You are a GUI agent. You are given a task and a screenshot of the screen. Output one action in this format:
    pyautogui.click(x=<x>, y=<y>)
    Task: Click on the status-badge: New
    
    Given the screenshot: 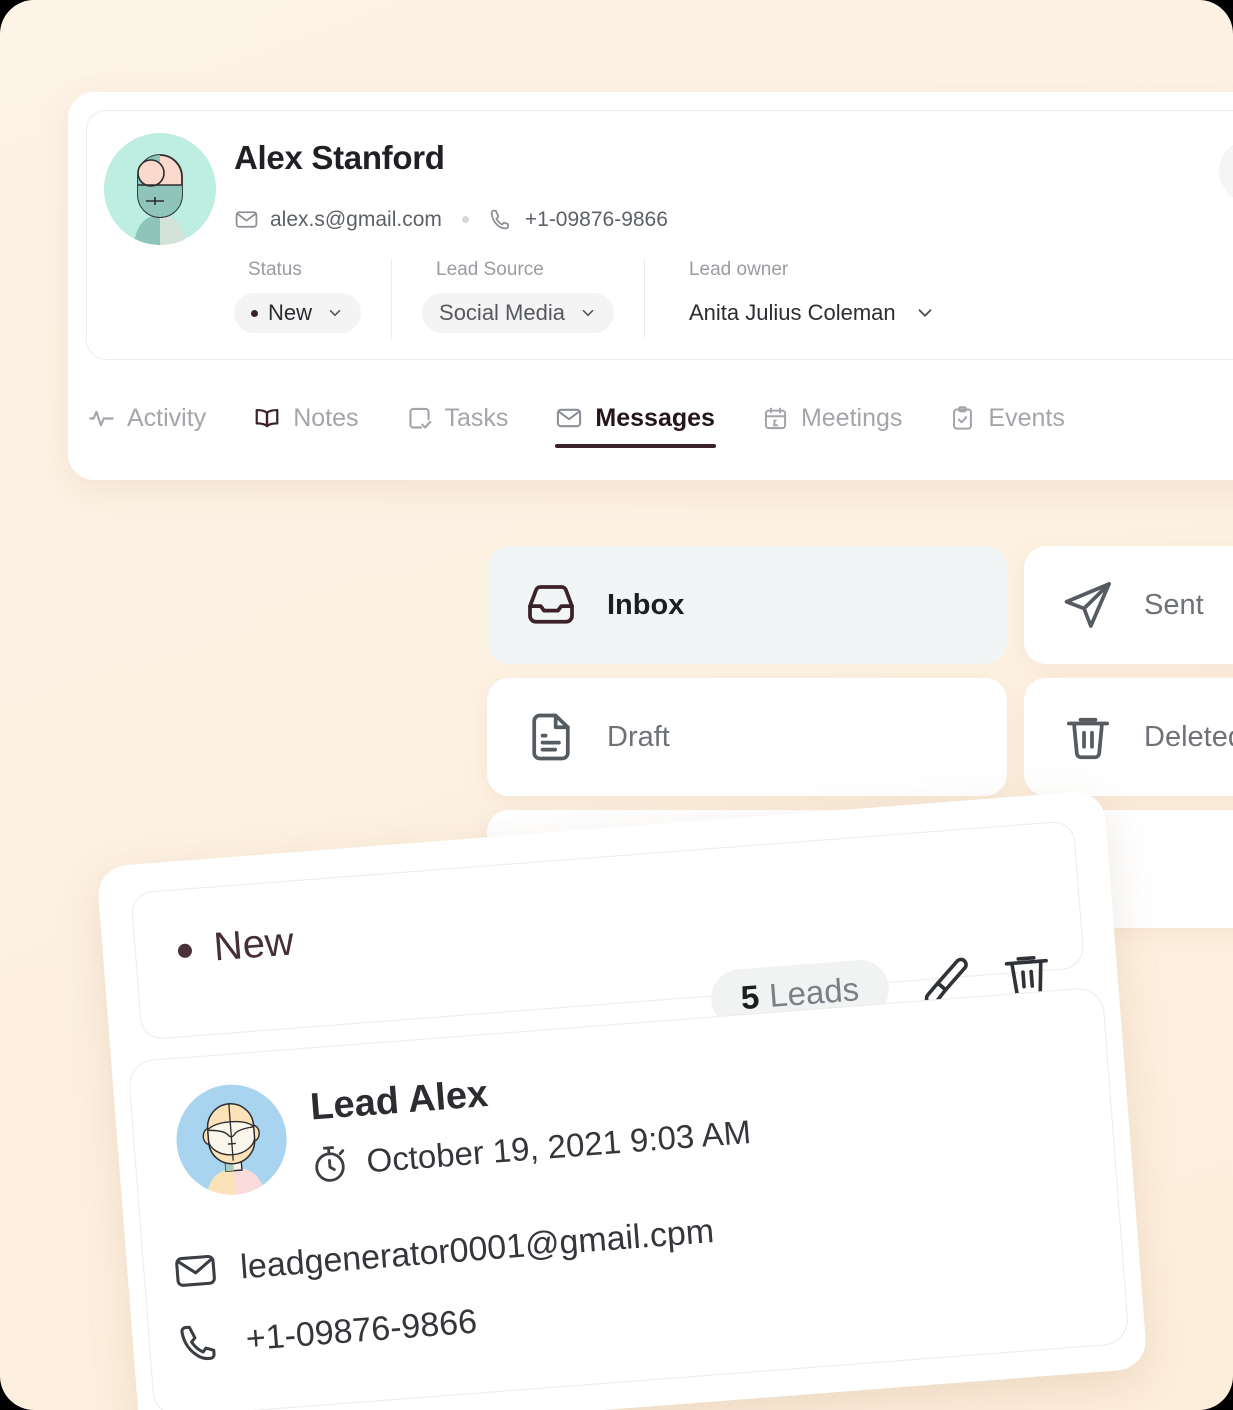 What is the action you would take?
    pyautogui.click(x=254, y=944)
    